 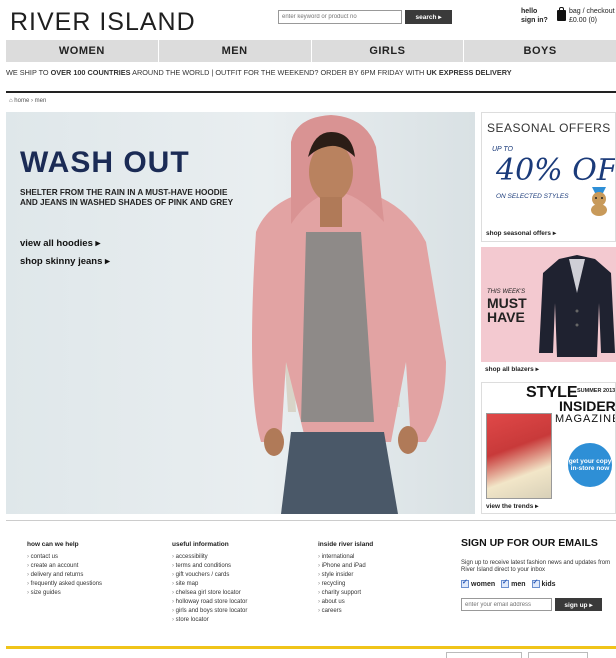 I want to click on footer-link-faq: frequently asked questions, so click(x=64, y=584).